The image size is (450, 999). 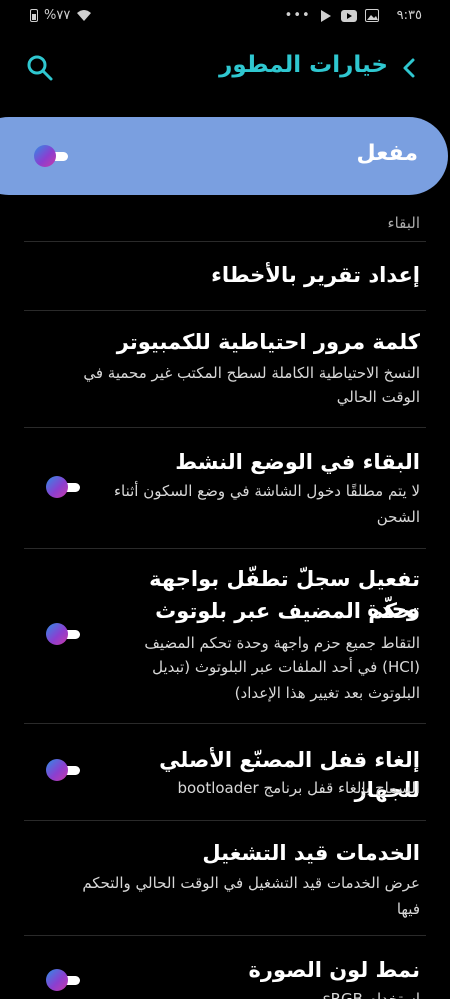 I want to click on clock: ٩:٣٥, so click(x=409, y=15).